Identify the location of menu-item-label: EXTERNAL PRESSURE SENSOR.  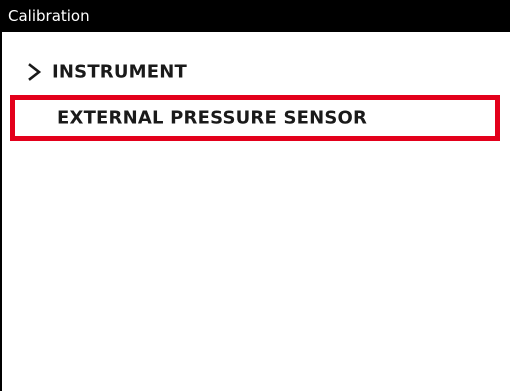
(212, 118).